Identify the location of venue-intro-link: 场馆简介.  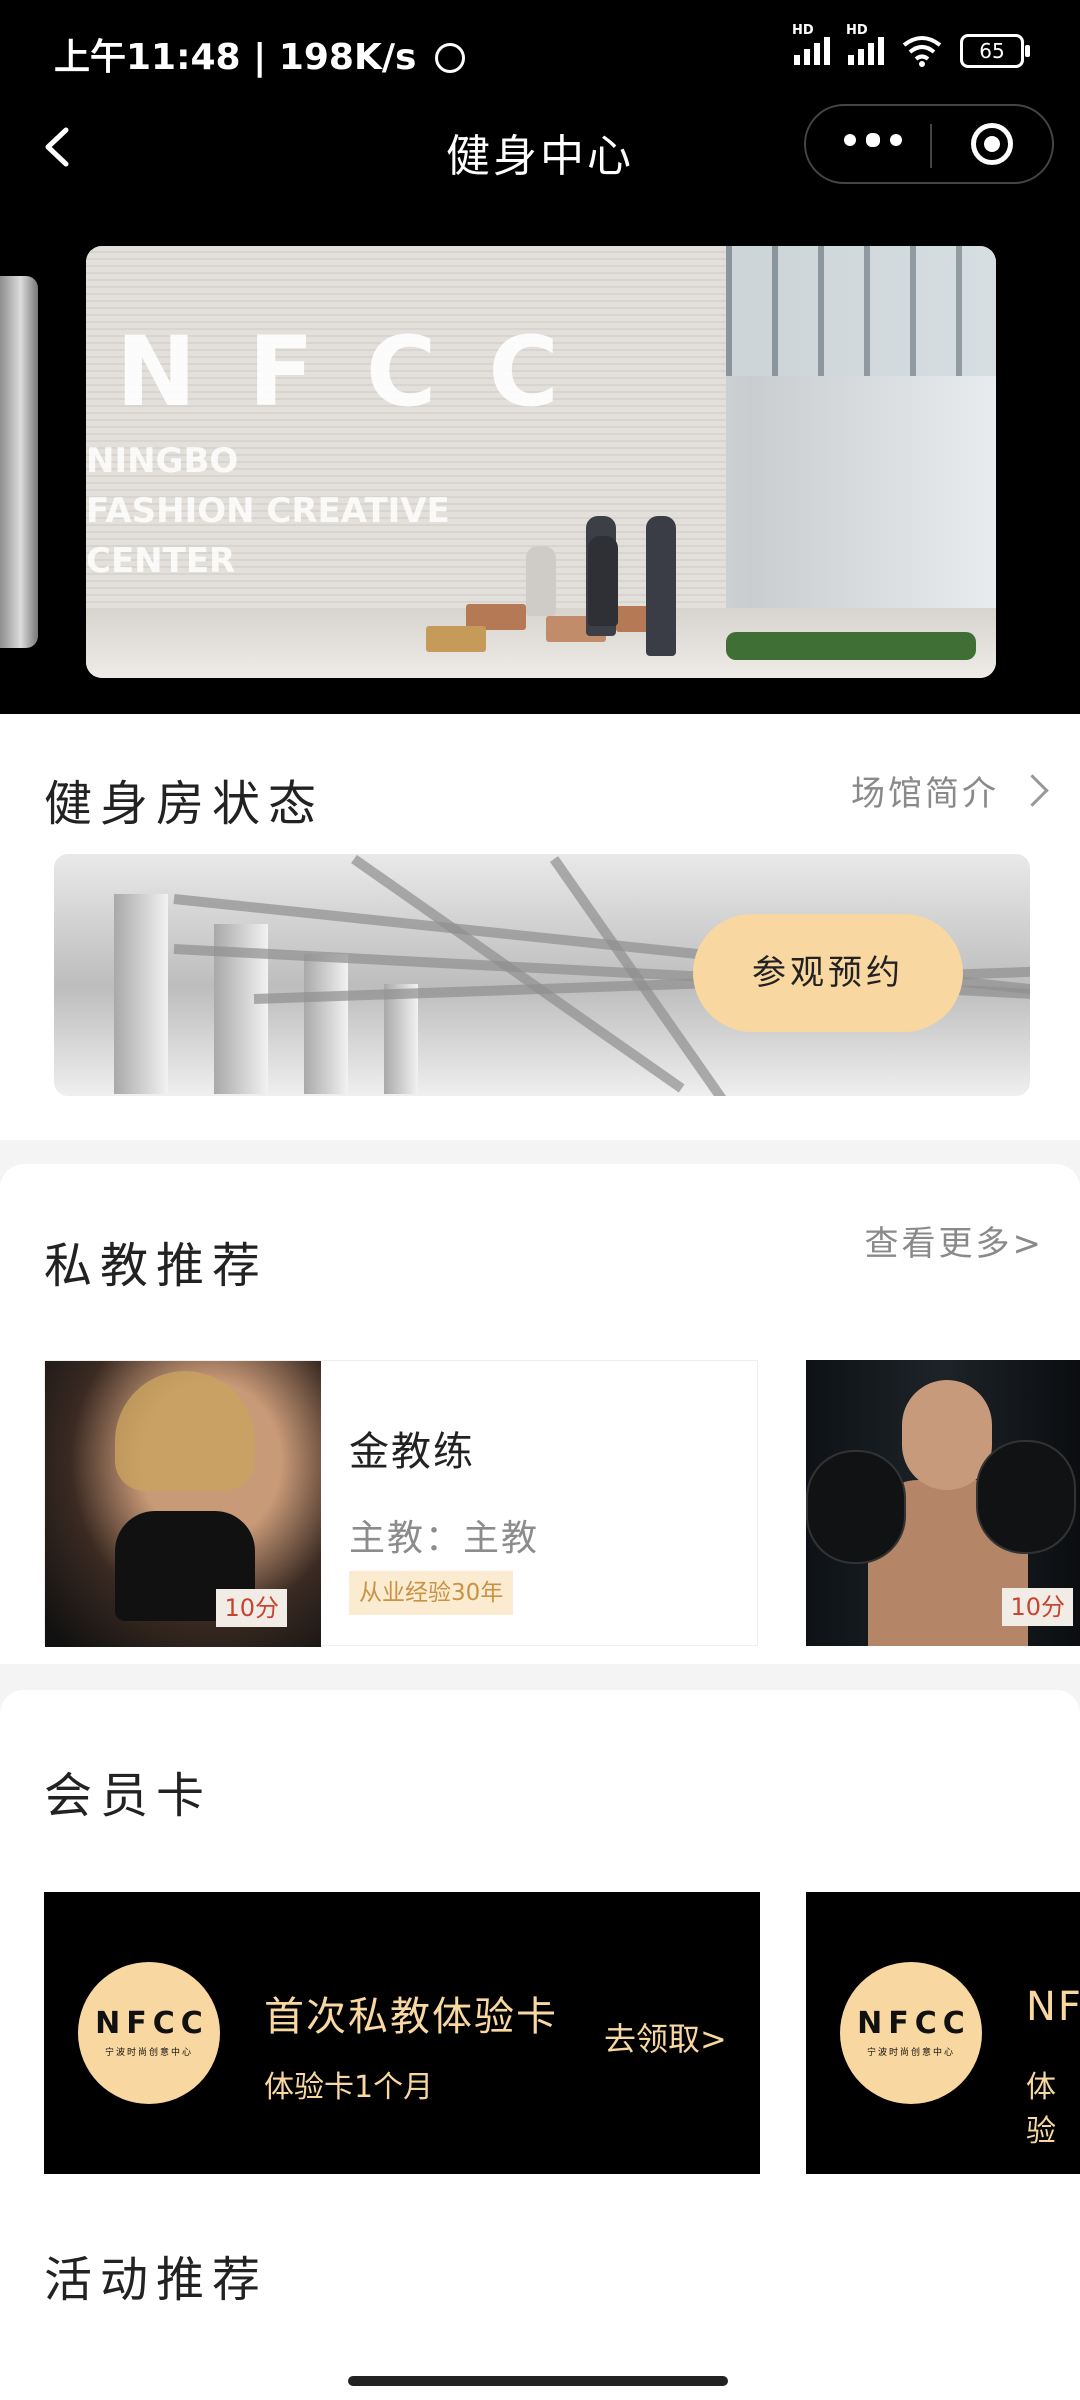
(950, 790).